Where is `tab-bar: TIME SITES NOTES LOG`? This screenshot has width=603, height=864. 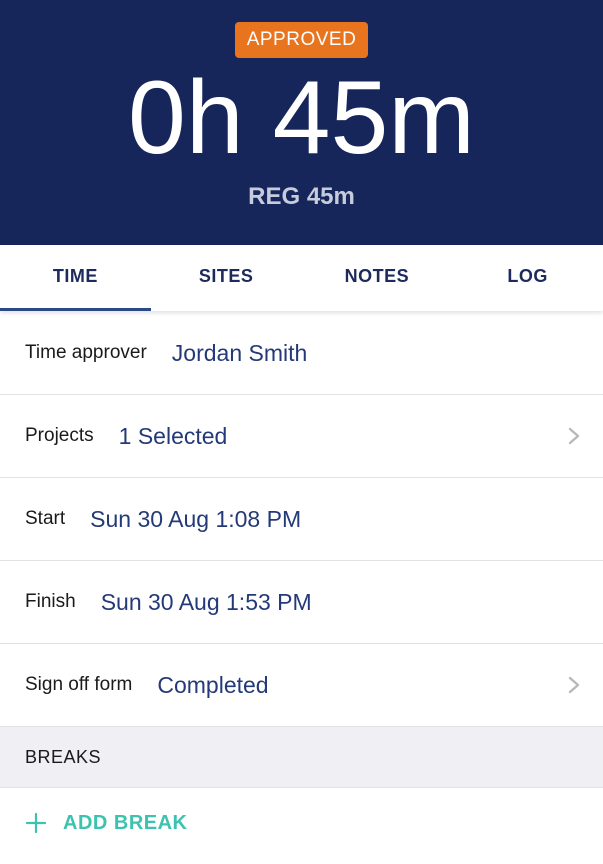 tab-bar: TIME SITES NOTES LOG is located at coordinates (301, 278).